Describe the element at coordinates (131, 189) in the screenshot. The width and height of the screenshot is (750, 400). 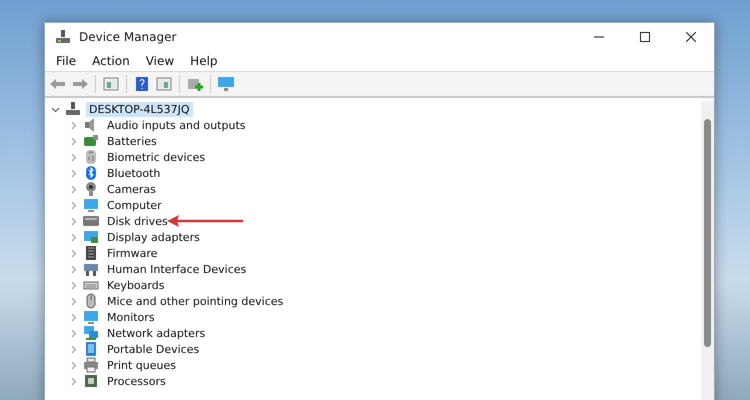
I see `tree-item: Cameras` at that location.